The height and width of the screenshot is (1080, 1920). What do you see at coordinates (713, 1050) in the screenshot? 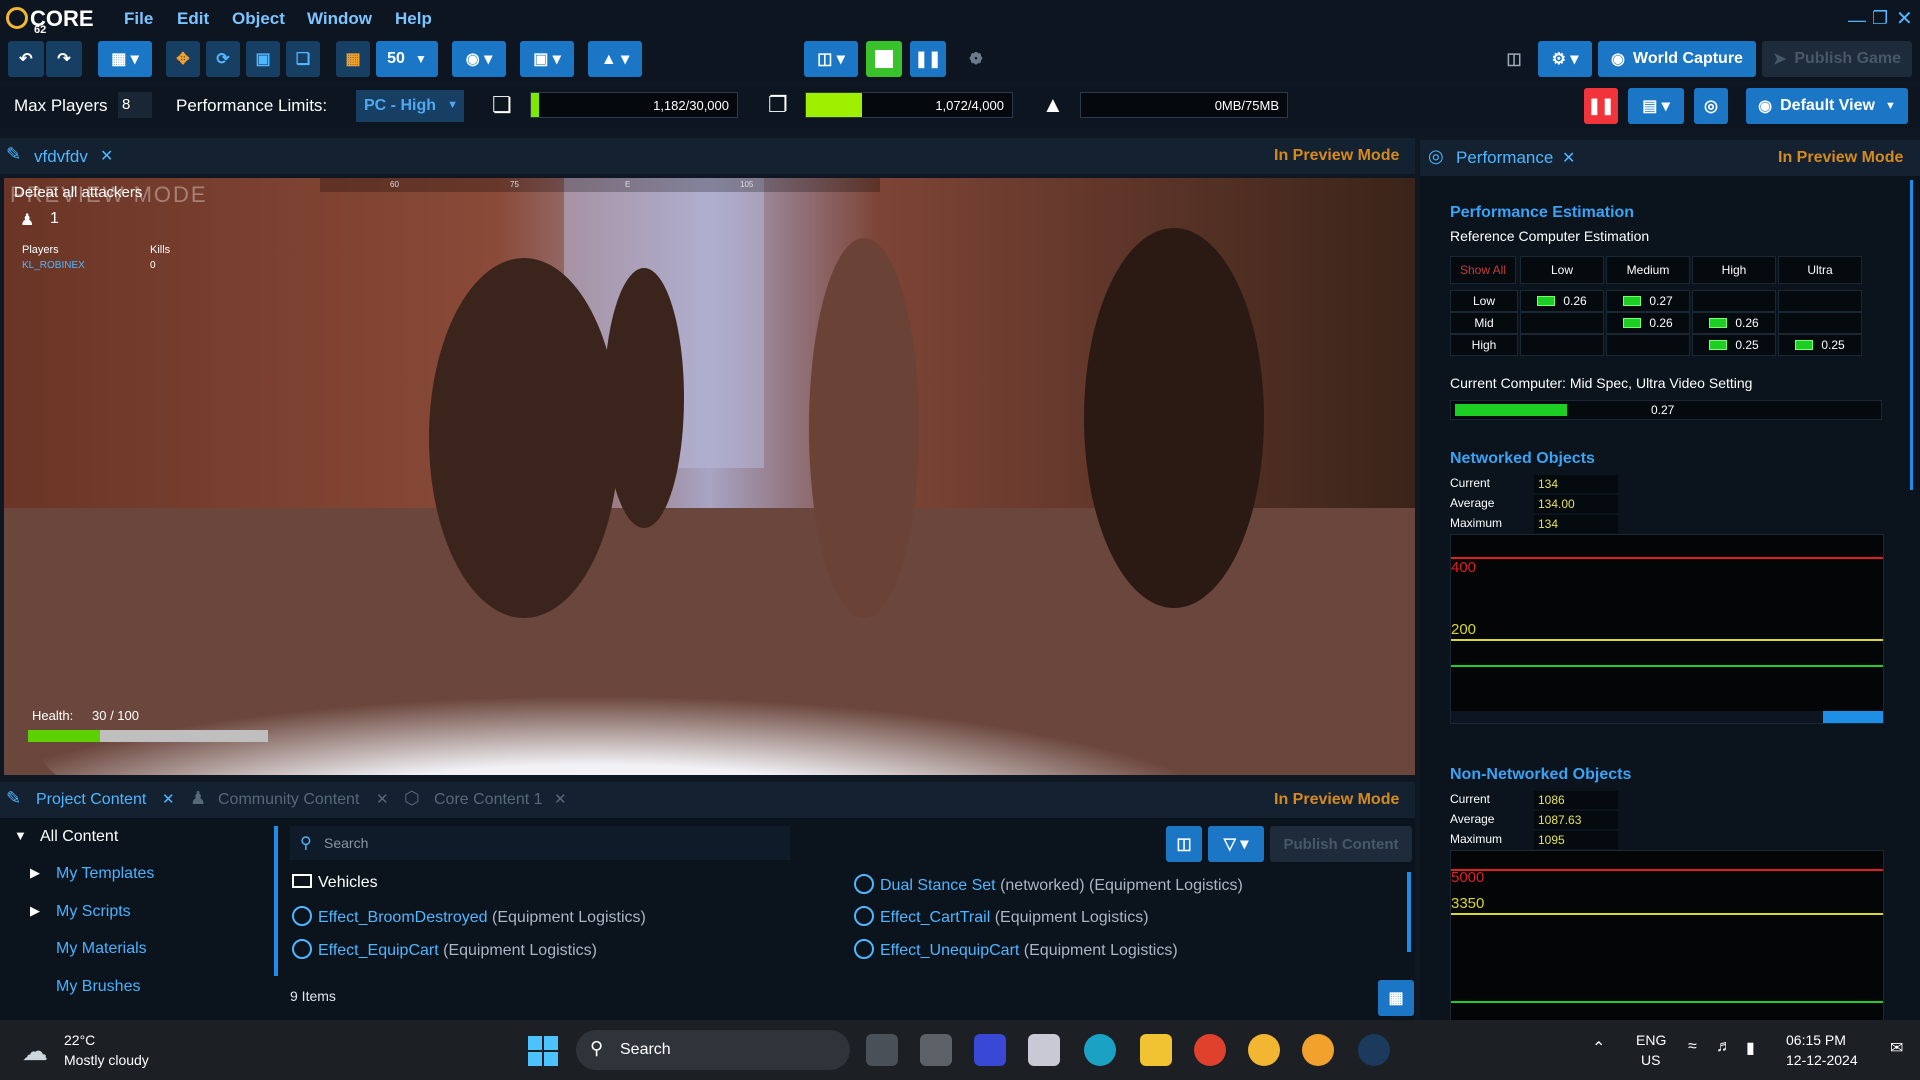
I see `taskbar-search: ⚲ Search` at bounding box center [713, 1050].